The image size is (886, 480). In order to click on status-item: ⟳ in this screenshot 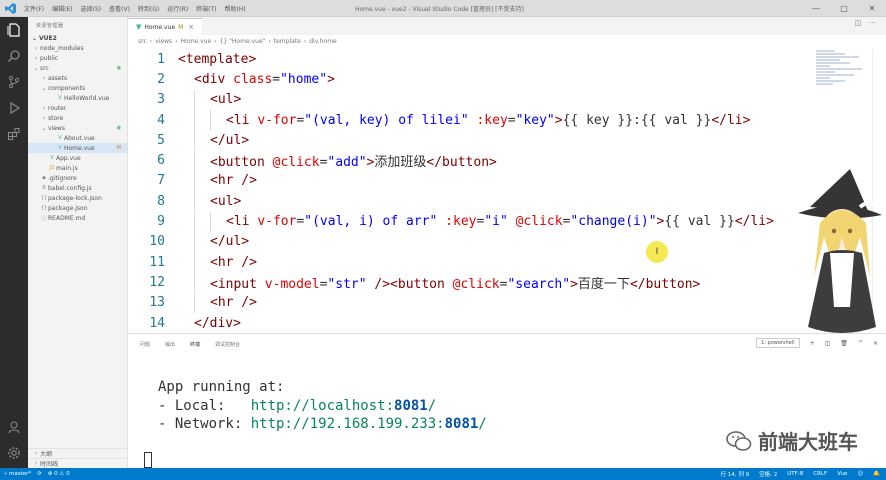, I will do `click(39, 474)`.